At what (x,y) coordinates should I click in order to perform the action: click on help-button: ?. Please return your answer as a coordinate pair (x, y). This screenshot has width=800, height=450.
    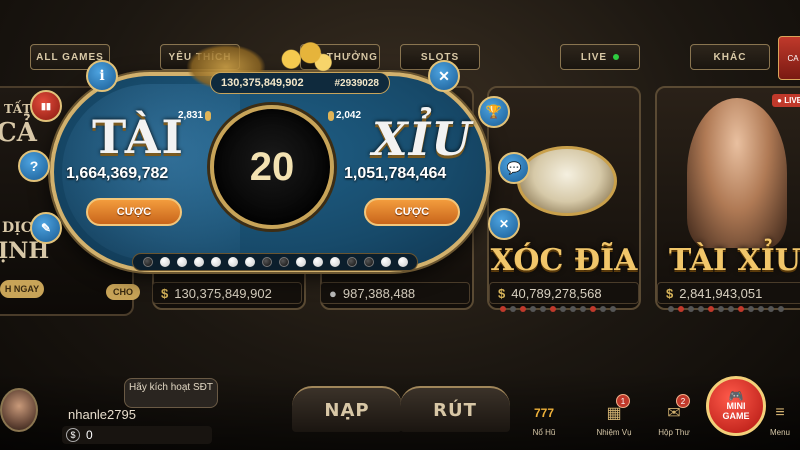
    Looking at the image, I should click on (34, 166).